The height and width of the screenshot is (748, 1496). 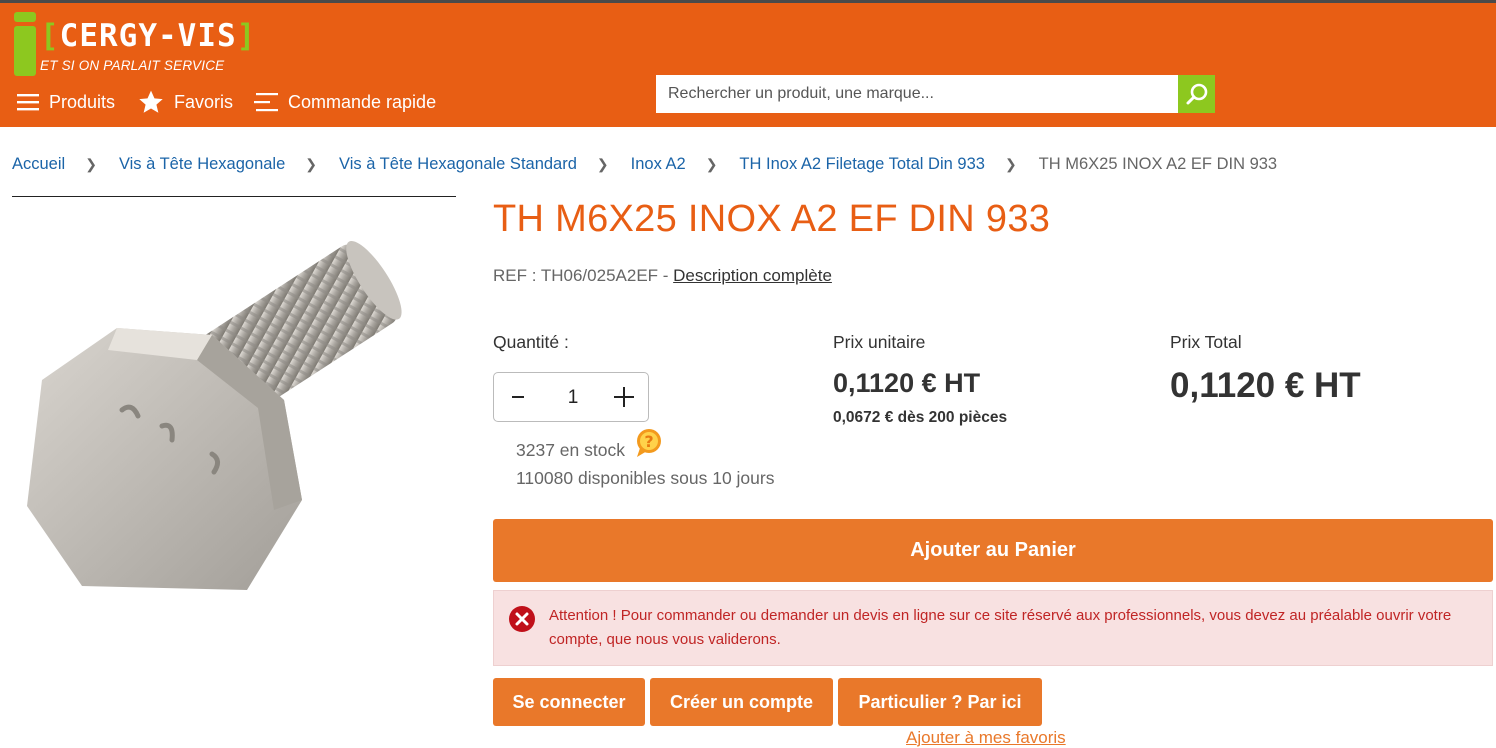 I want to click on product-ref-text: REF : TH06/025A2EF -, so click(x=581, y=275).